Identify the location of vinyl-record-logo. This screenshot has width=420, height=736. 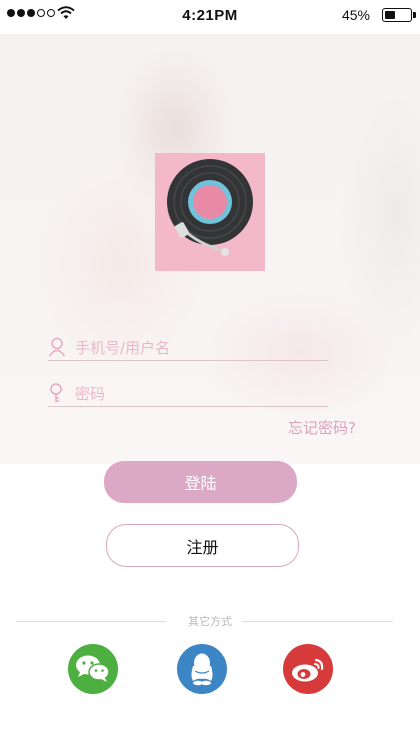
(210, 212).